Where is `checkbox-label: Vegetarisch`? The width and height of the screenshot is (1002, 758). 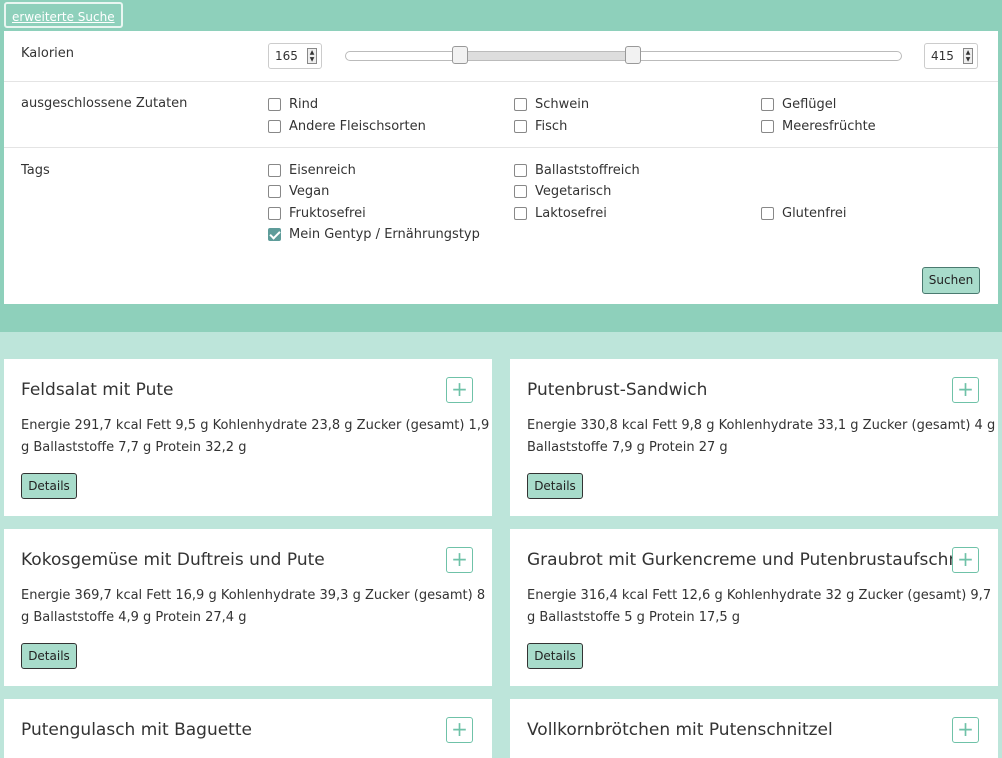
checkbox-label: Vegetarisch is located at coordinates (573, 191).